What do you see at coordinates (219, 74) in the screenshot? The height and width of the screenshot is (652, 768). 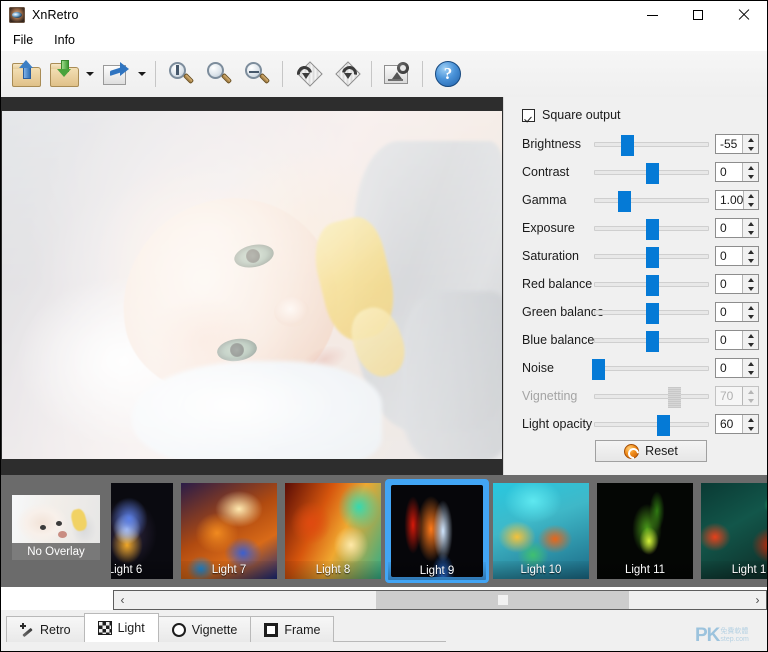 I see `zoom-out-button` at bounding box center [219, 74].